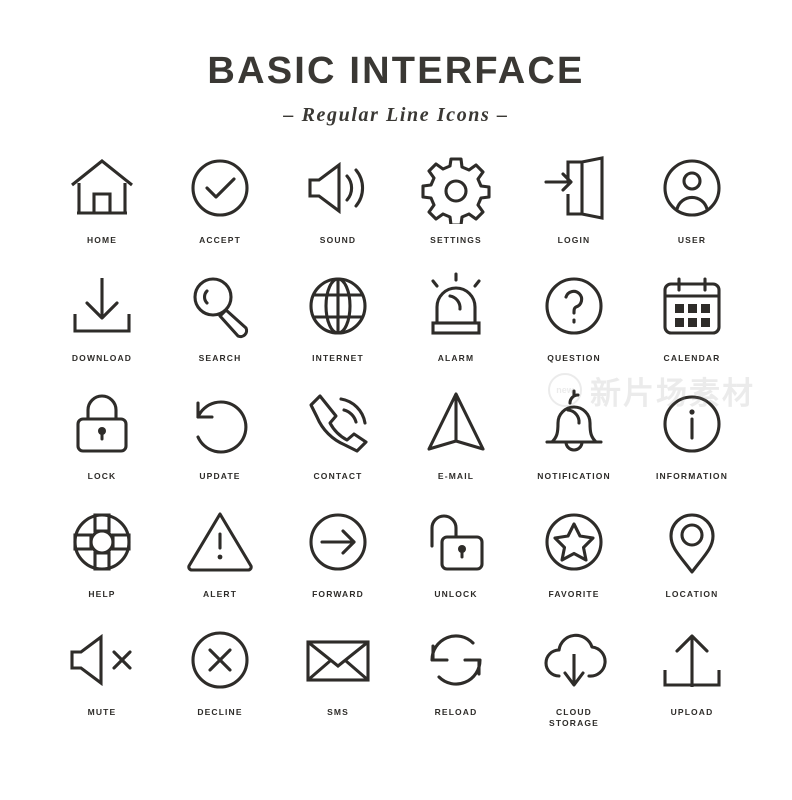 Image resolution: width=792 pixels, height=800 pixels. What do you see at coordinates (338, 594) in the screenshot?
I see `icon-label: FORWARD` at bounding box center [338, 594].